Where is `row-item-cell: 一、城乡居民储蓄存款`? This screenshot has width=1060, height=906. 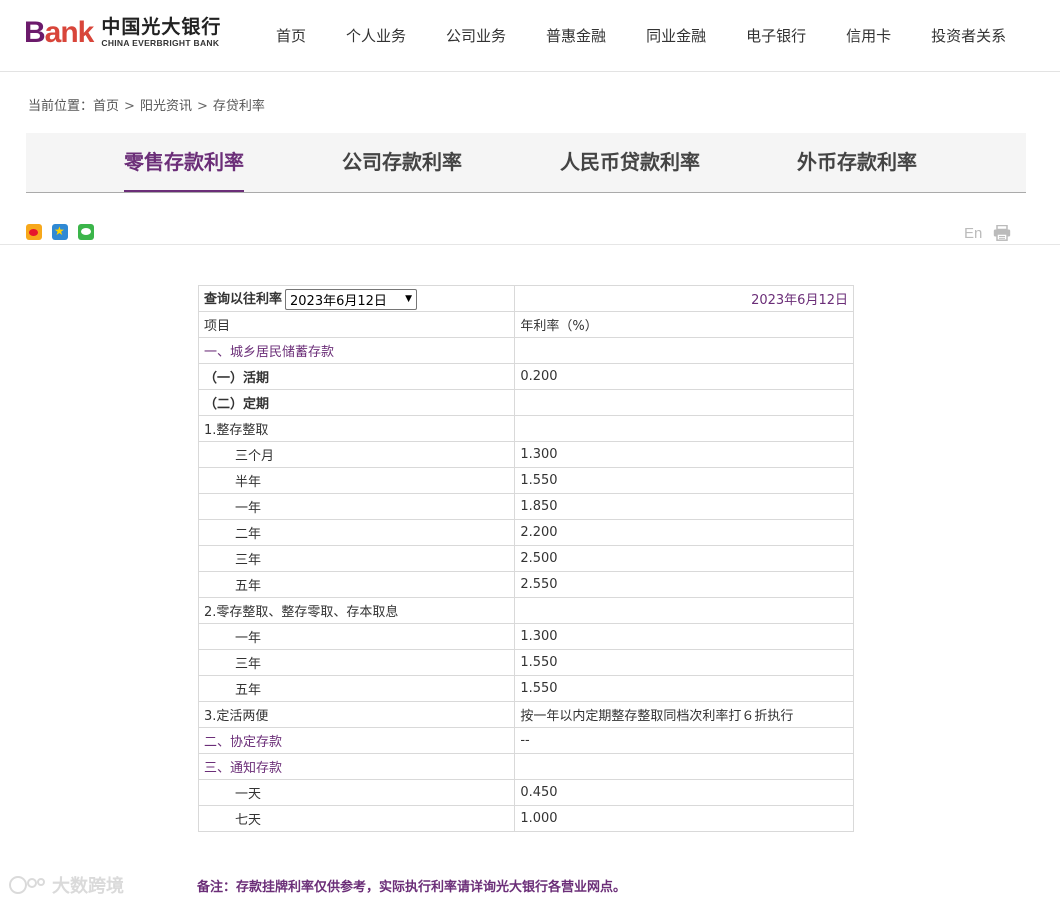
row-item-cell: 一、城乡居民储蓄存款 is located at coordinates (356, 350).